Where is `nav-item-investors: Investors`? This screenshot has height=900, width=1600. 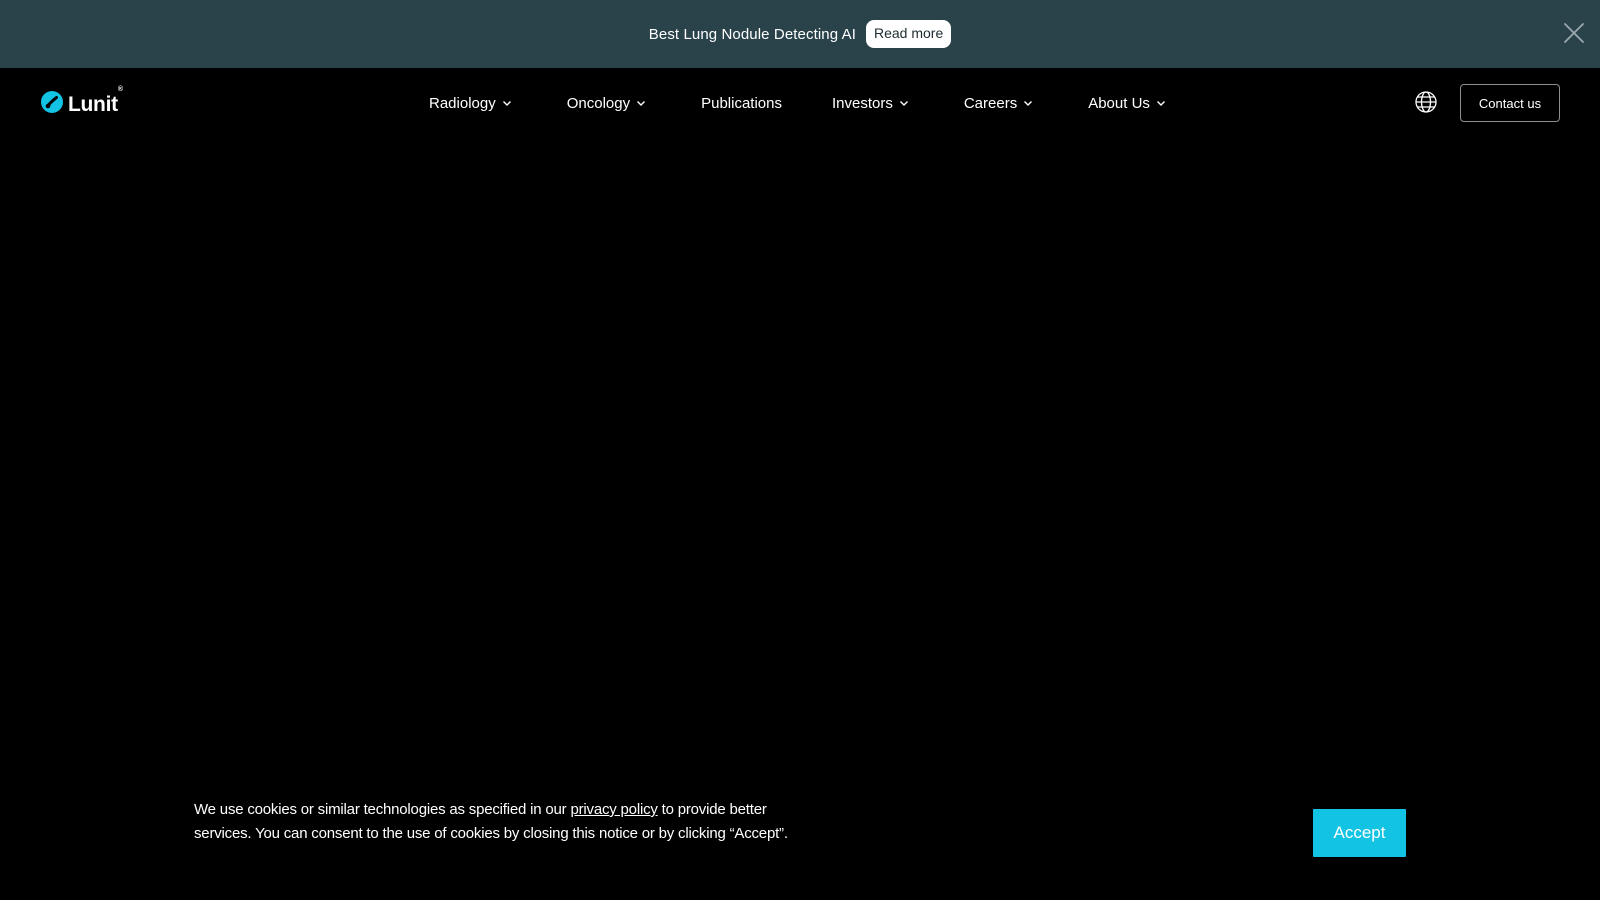
nav-item-investors: Investors is located at coordinates (870, 103).